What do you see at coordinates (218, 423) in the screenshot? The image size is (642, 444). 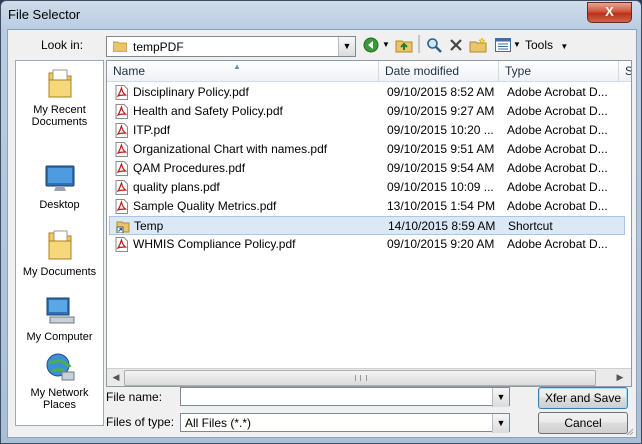 I see `file-type-value: All Files (*.*)` at bounding box center [218, 423].